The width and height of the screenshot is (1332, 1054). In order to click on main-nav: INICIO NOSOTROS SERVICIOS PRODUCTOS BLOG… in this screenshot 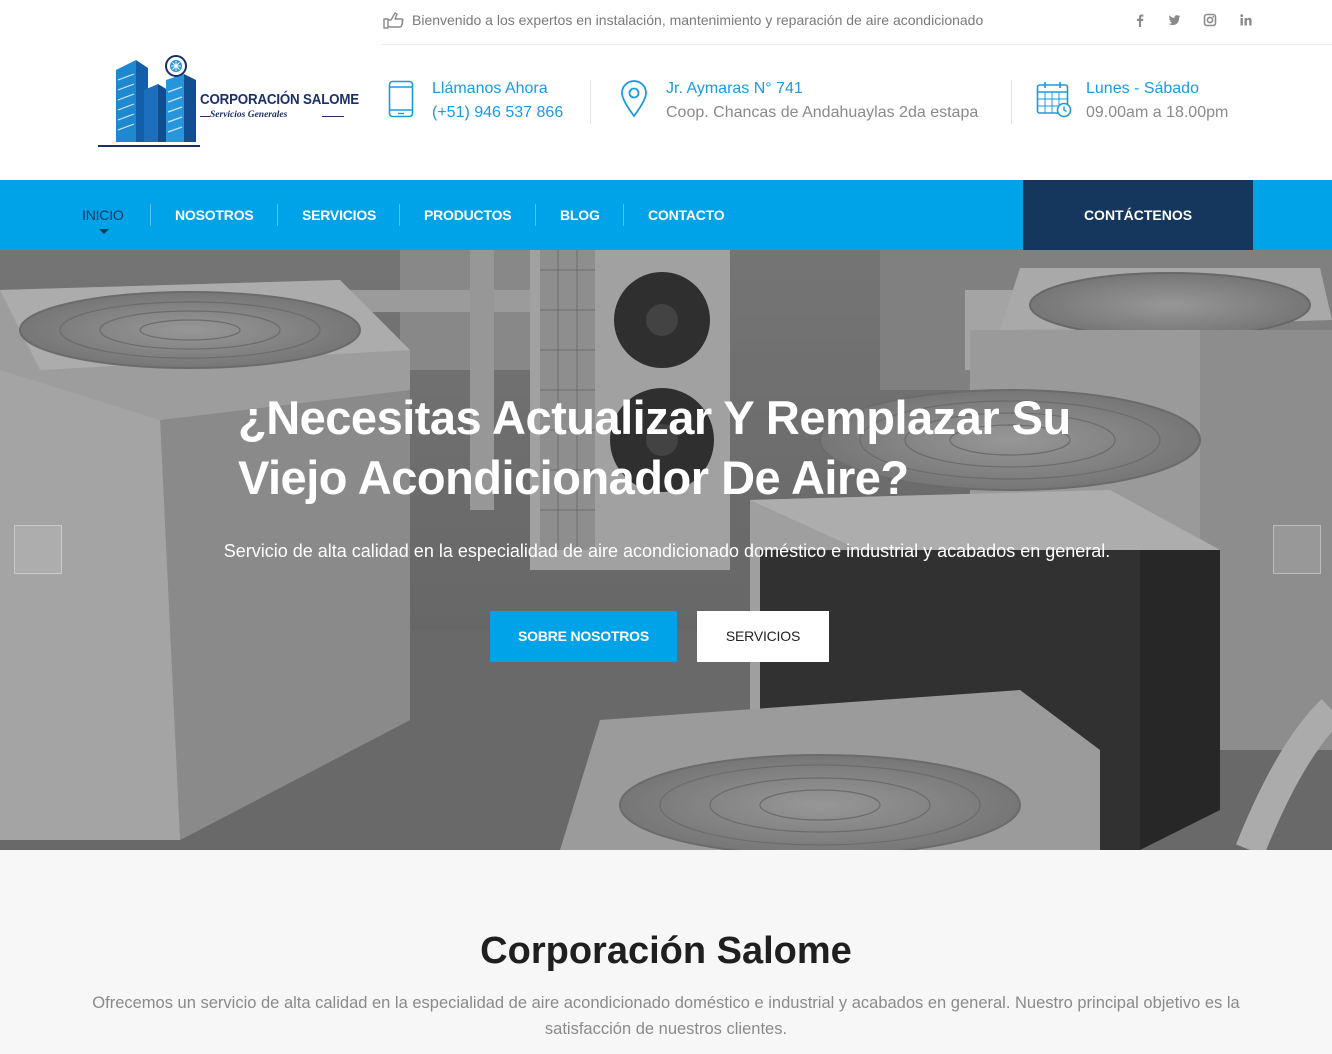, I will do `click(666, 215)`.